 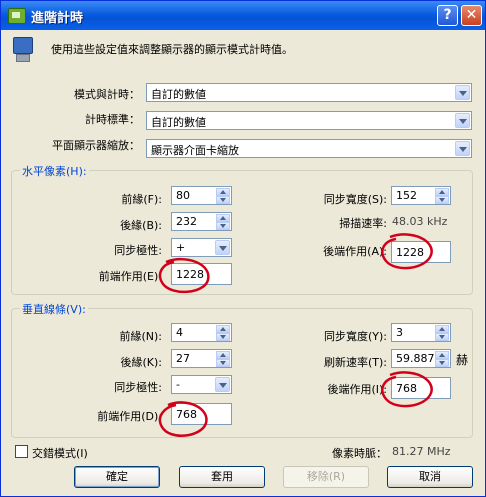 I want to click on mode-value: 自訂的數値, so click(x=178, y=94).